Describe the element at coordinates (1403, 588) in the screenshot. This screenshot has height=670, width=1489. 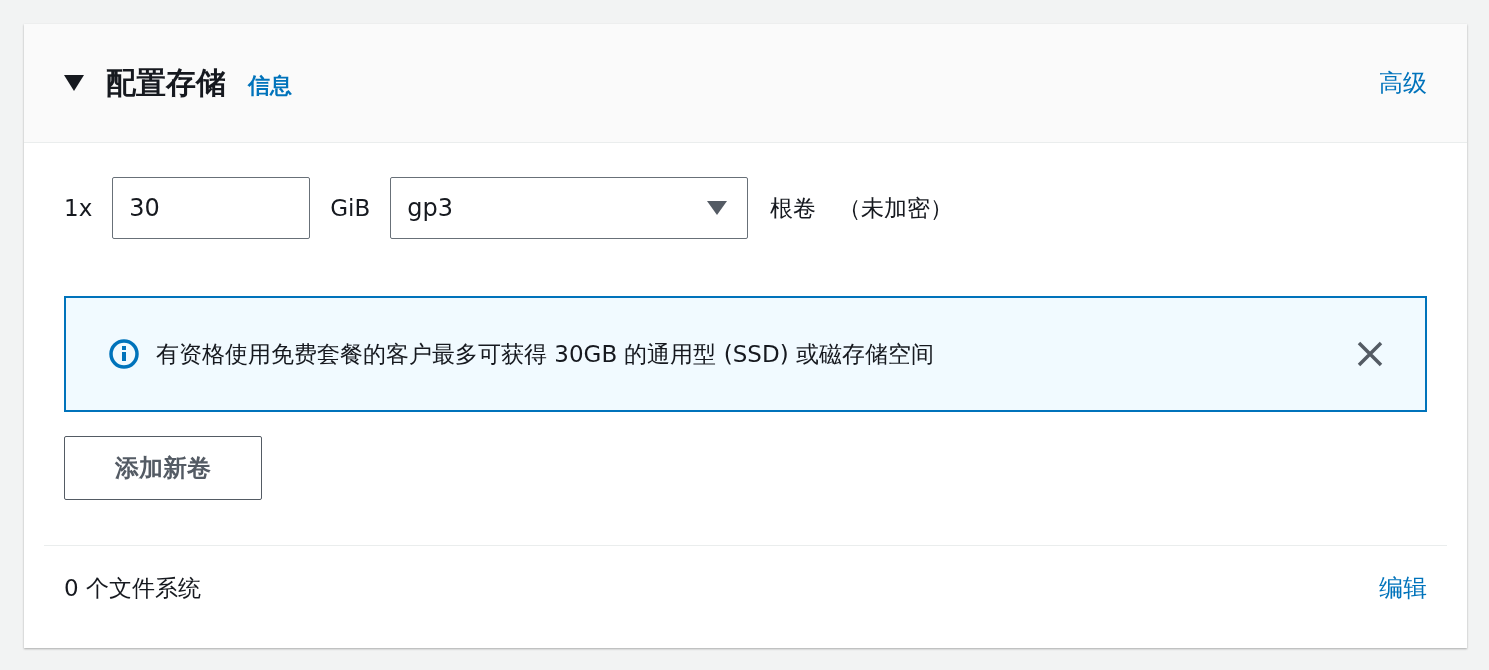
I see `edit-link: 编辑` at that location.